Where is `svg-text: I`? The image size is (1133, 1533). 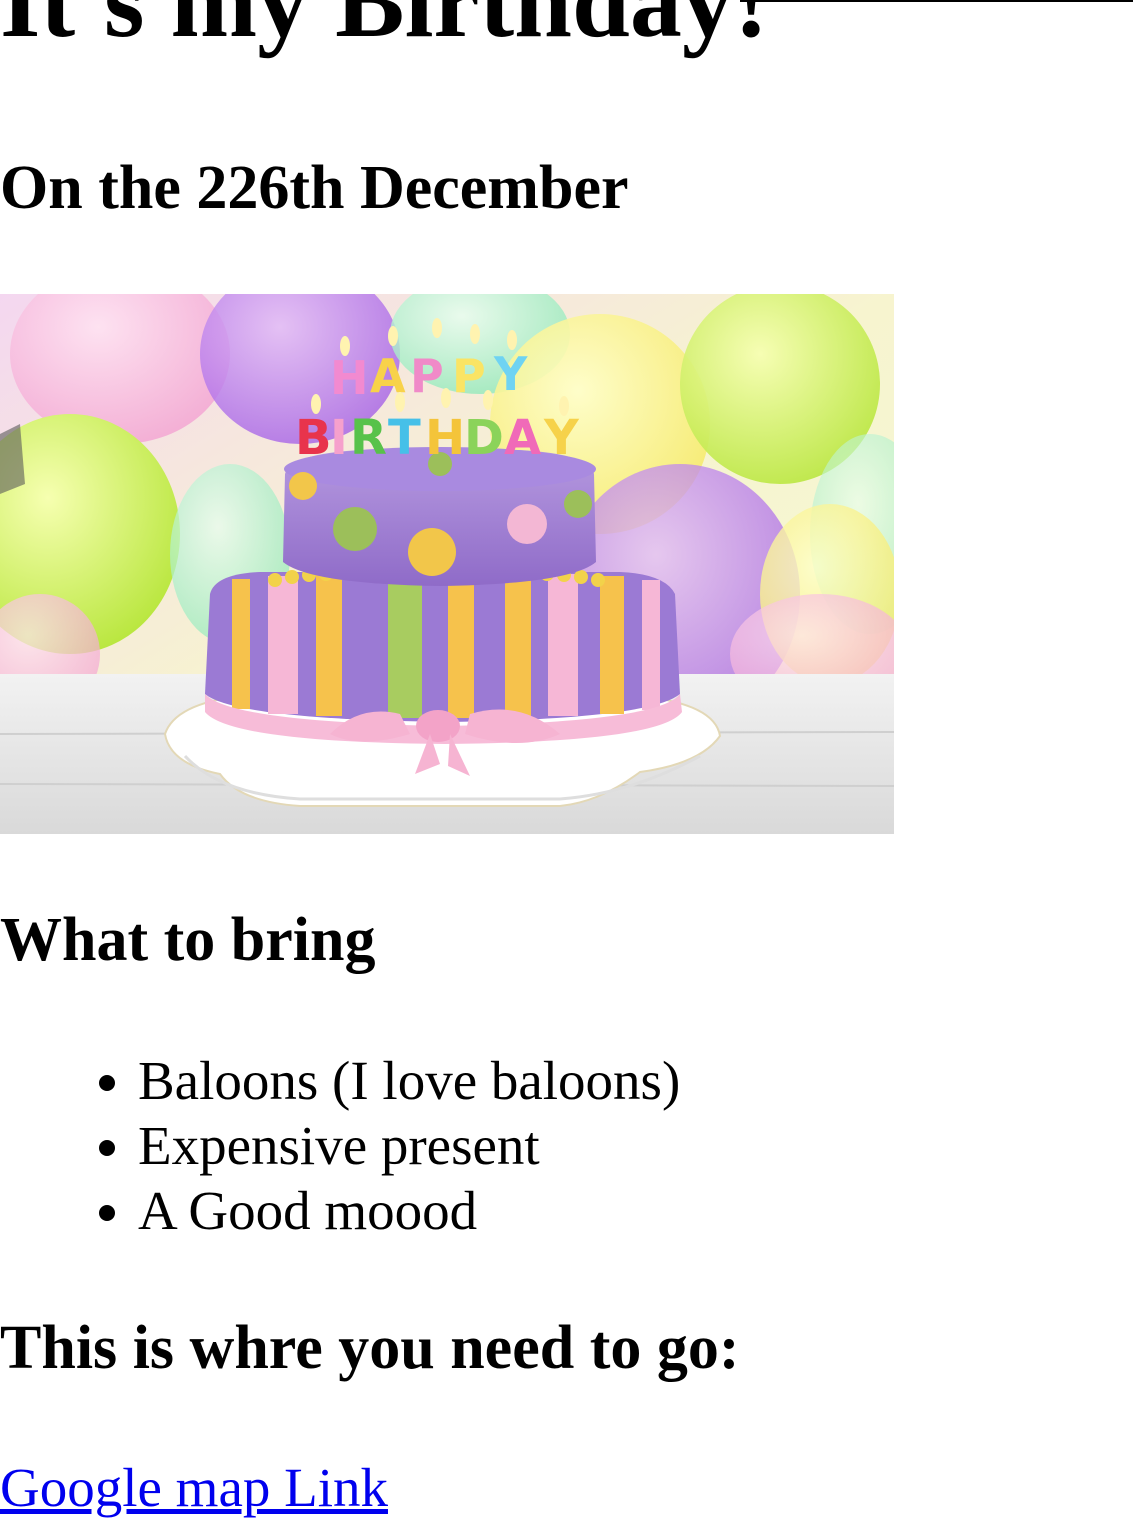 svg-text: I is located at coordinates (339, 438).